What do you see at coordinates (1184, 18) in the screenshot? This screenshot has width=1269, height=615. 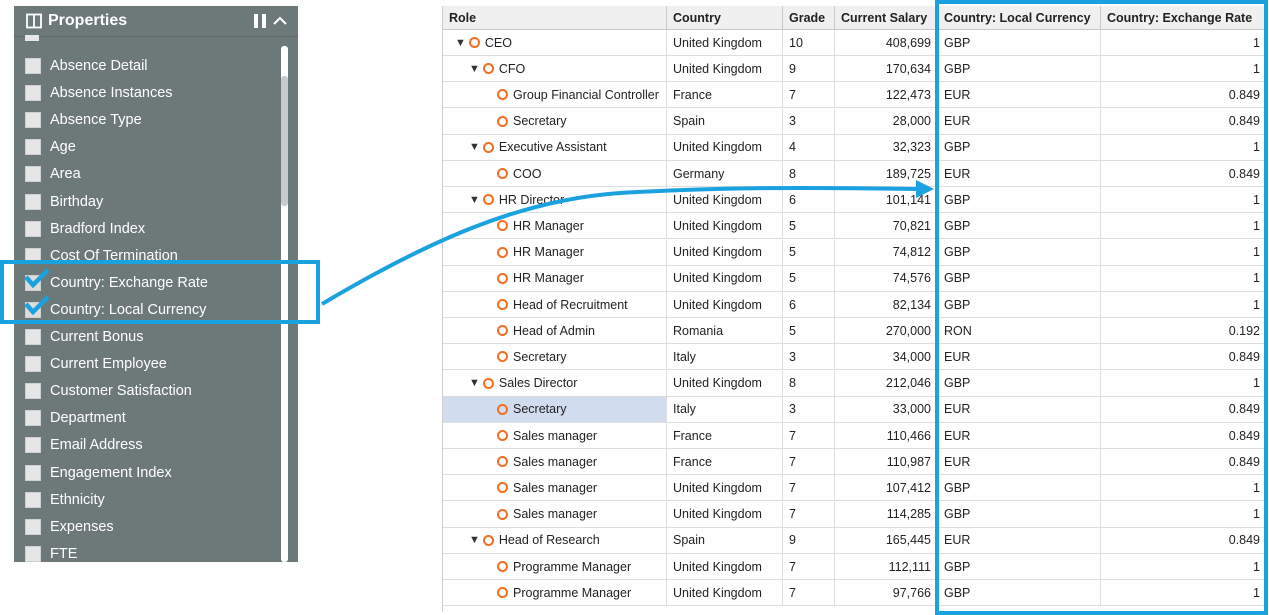 I see `header-exchange-rate: Country: Exchange Rate` at bounding box center [1184, 18].